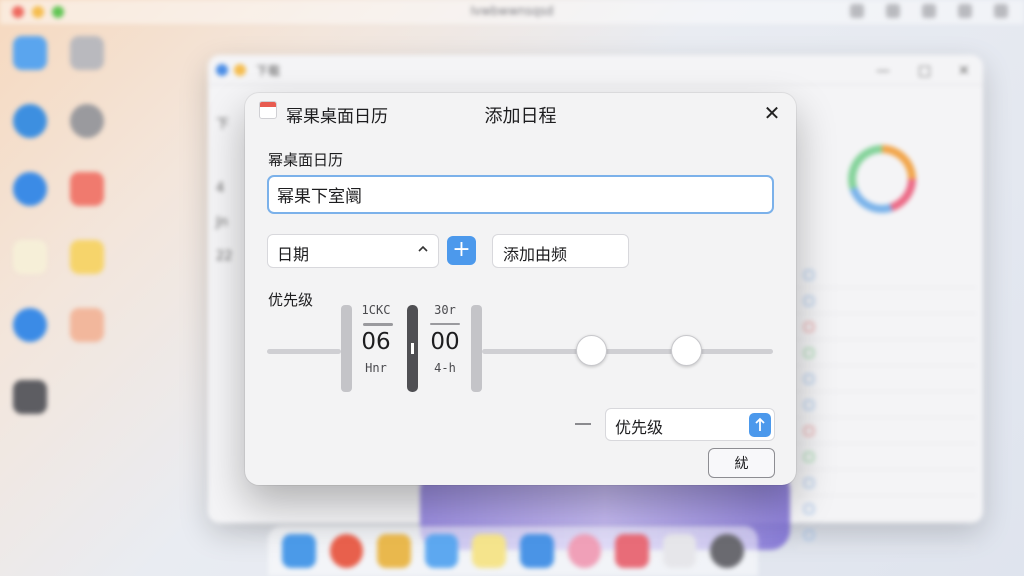 Image resolution: width=1024 pixels, height=576 pixels. I want to click on finder-icon, so click(299, 551).